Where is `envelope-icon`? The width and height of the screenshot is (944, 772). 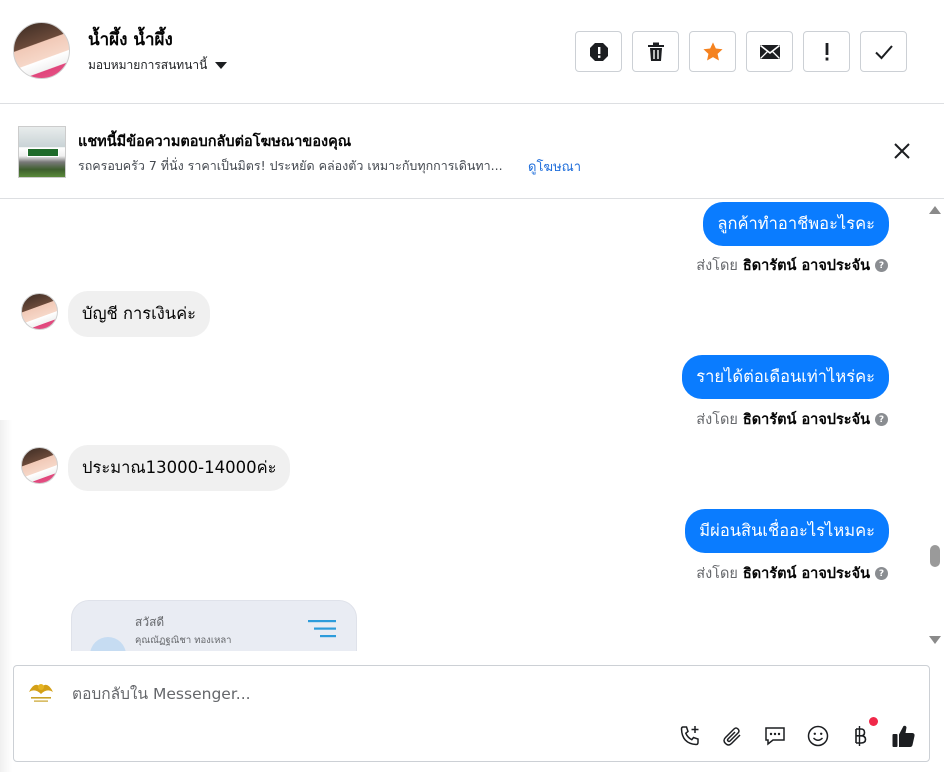
envelope-icon is located at coordinates (769, 51).